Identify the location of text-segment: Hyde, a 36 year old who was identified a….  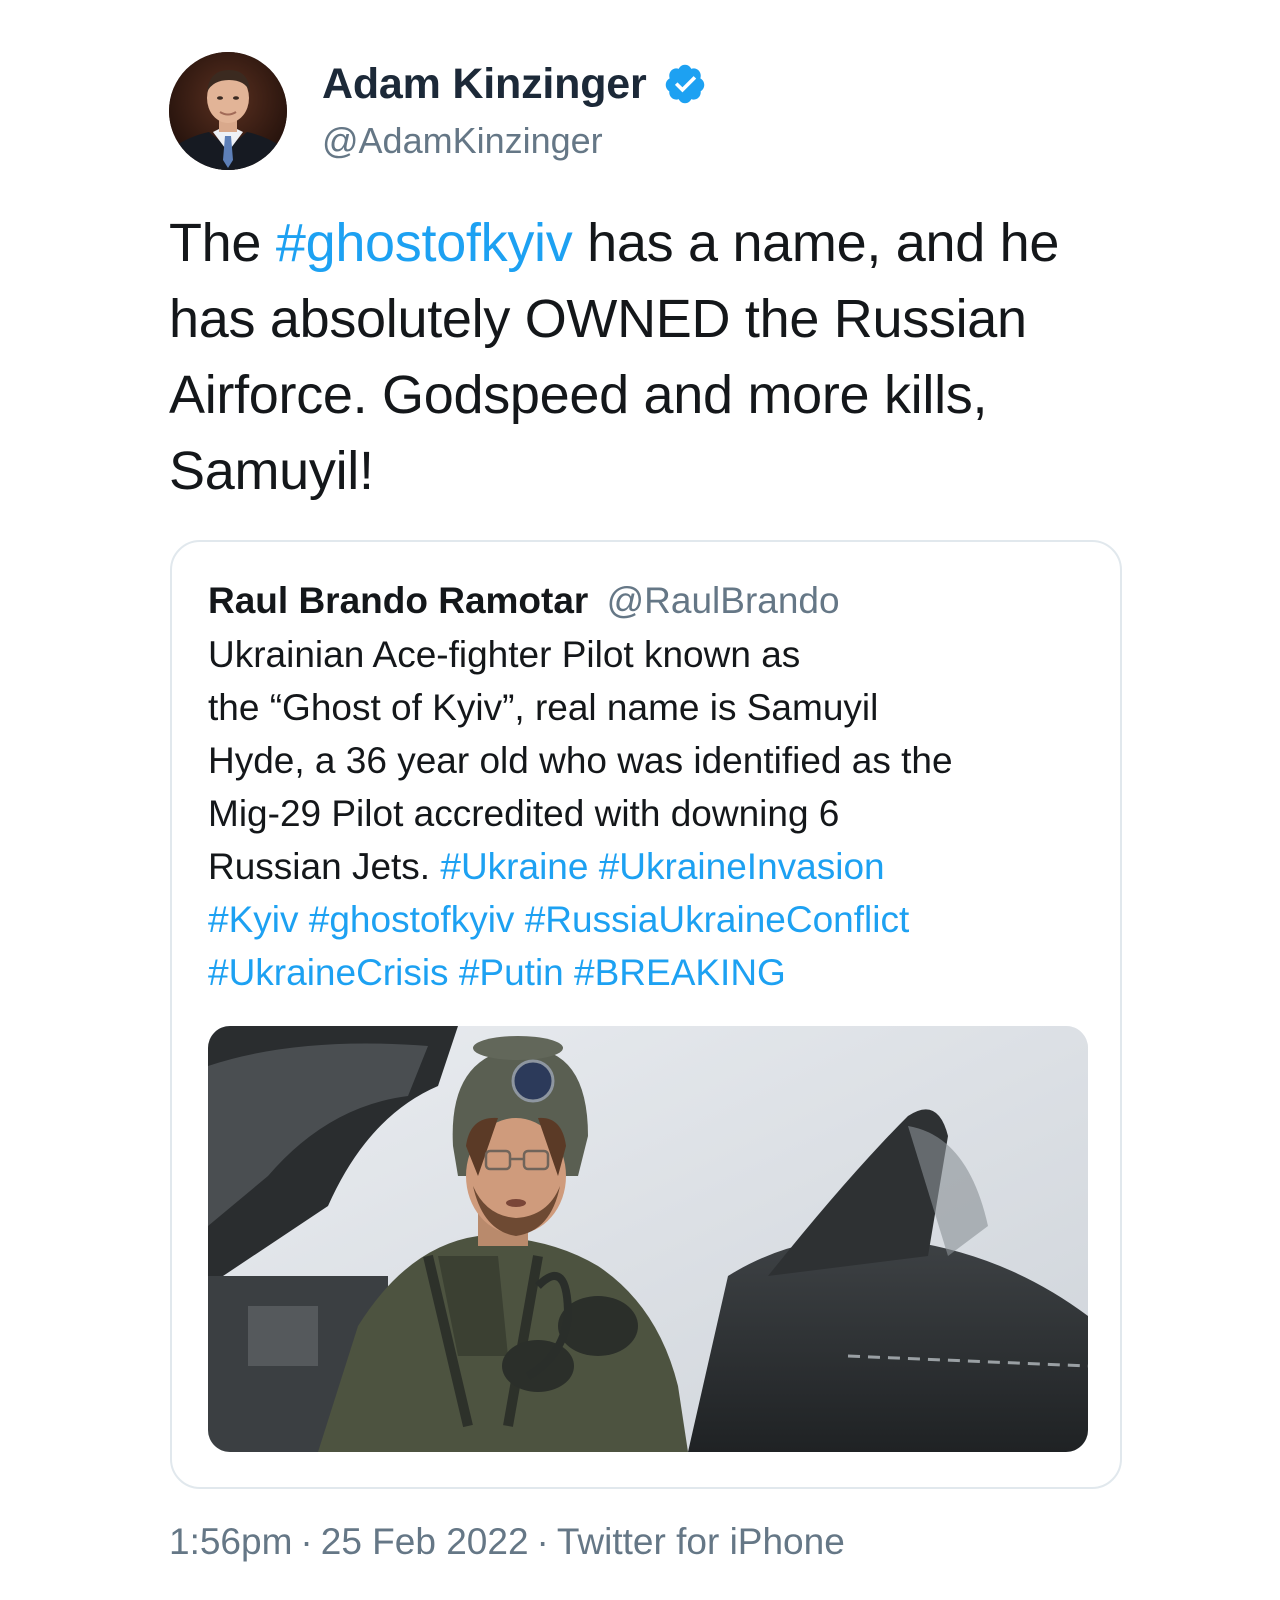
(580, 760).